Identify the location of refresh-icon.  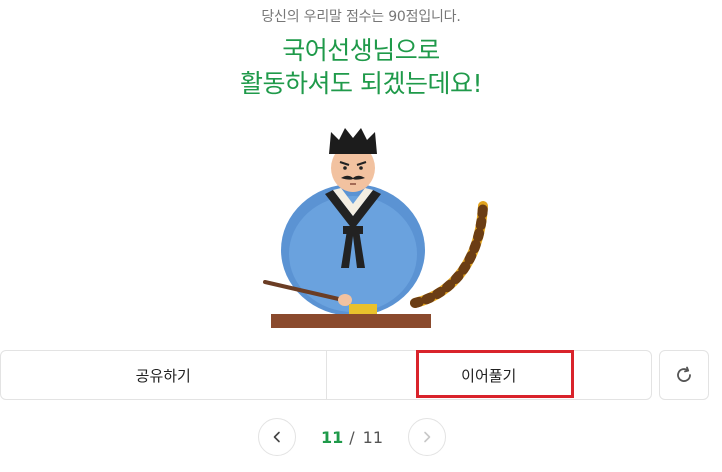
(684, 374).